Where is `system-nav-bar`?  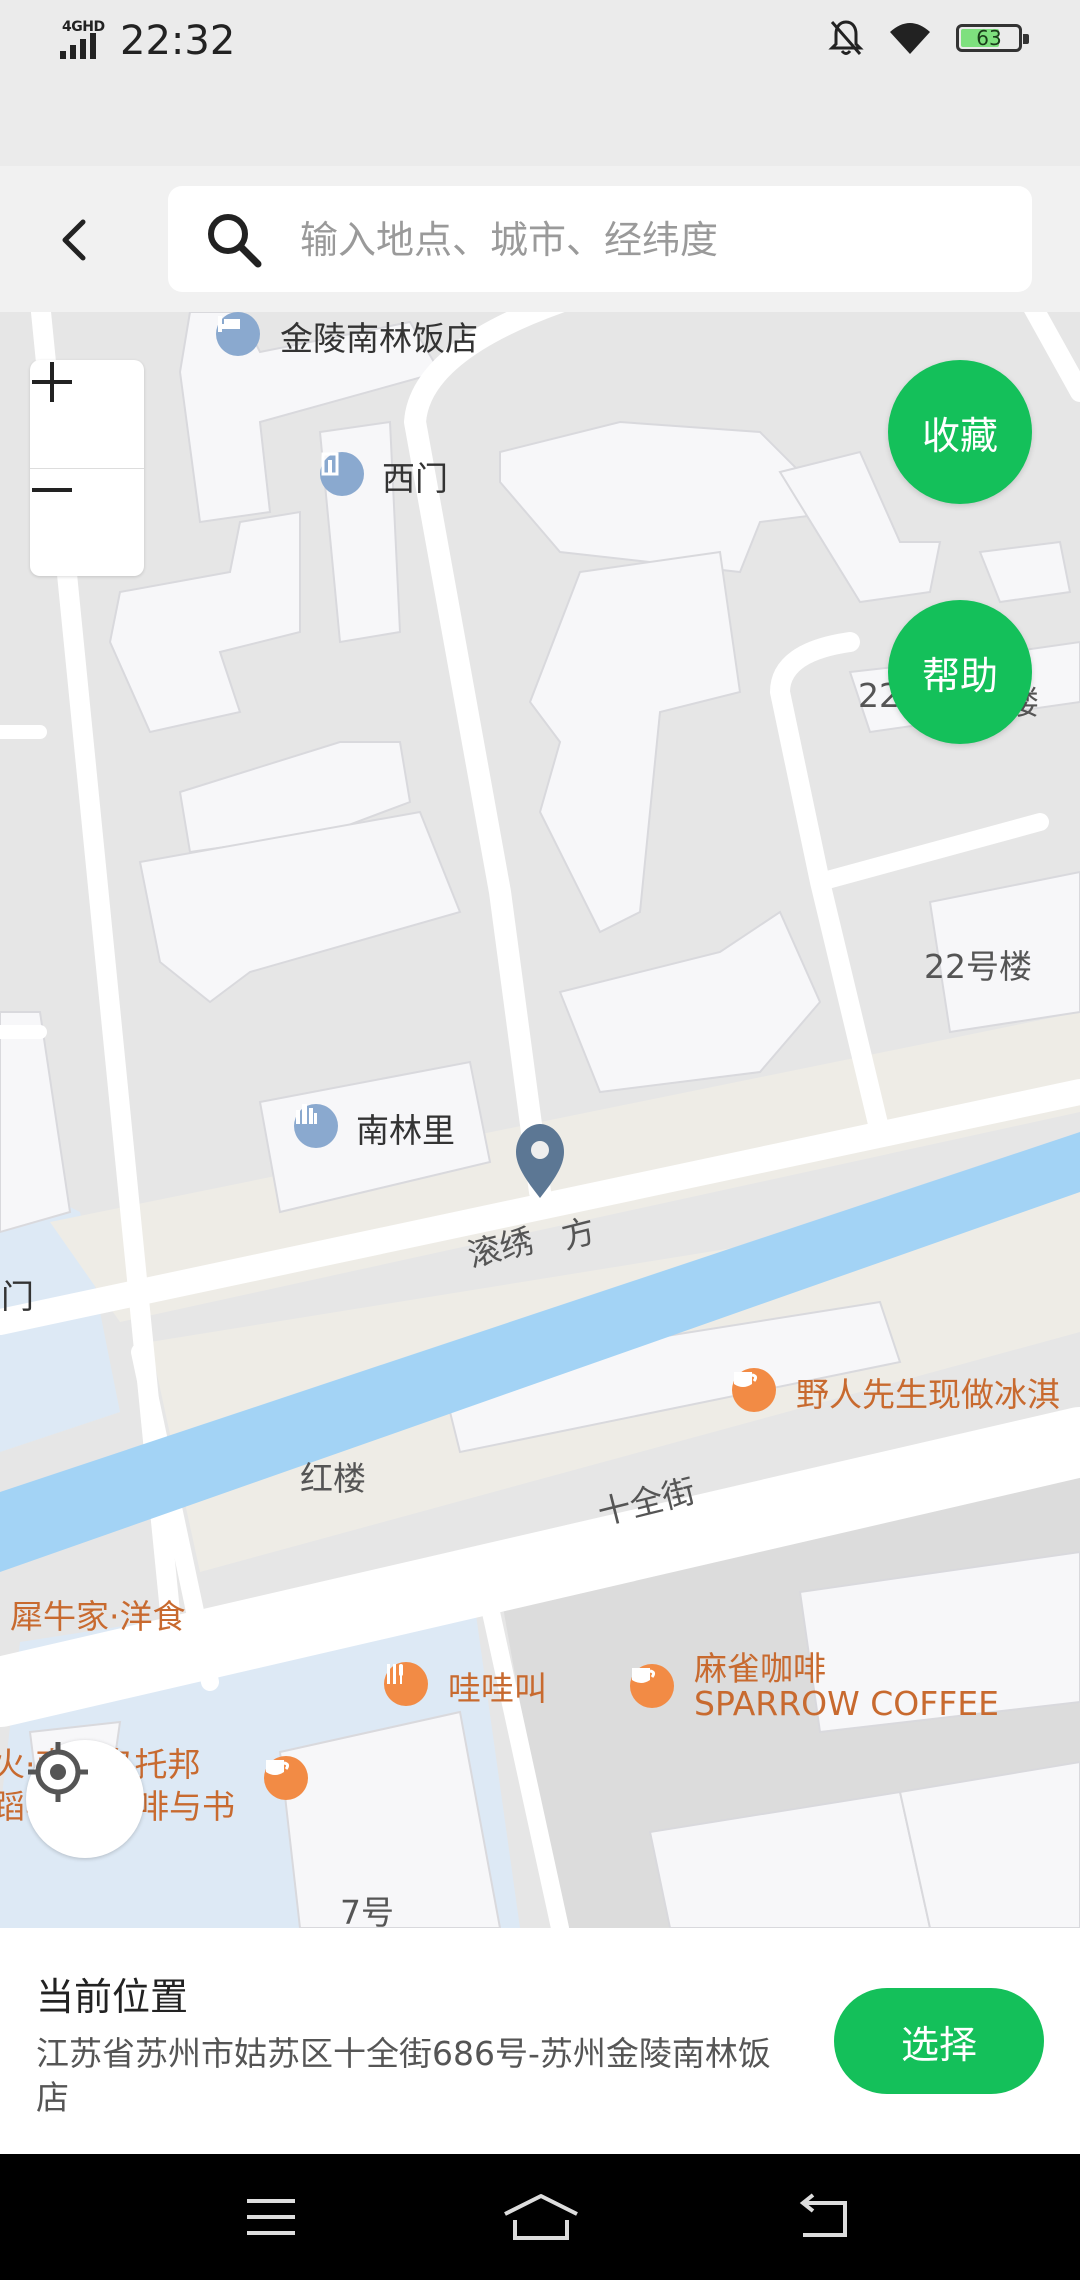
system-nav-bar is located at coordinates (540, 2217).